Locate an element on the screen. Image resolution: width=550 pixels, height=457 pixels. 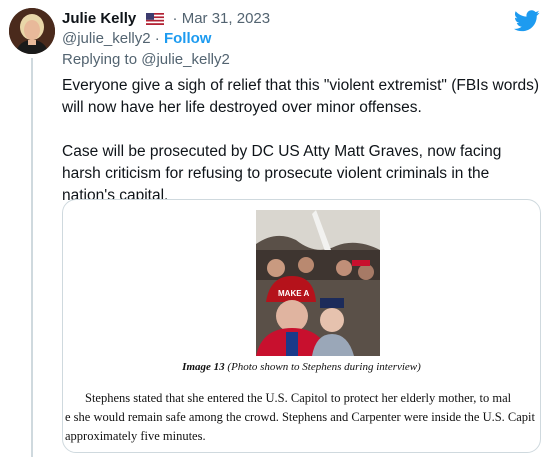
avatar is located at coordinates (32, 31).